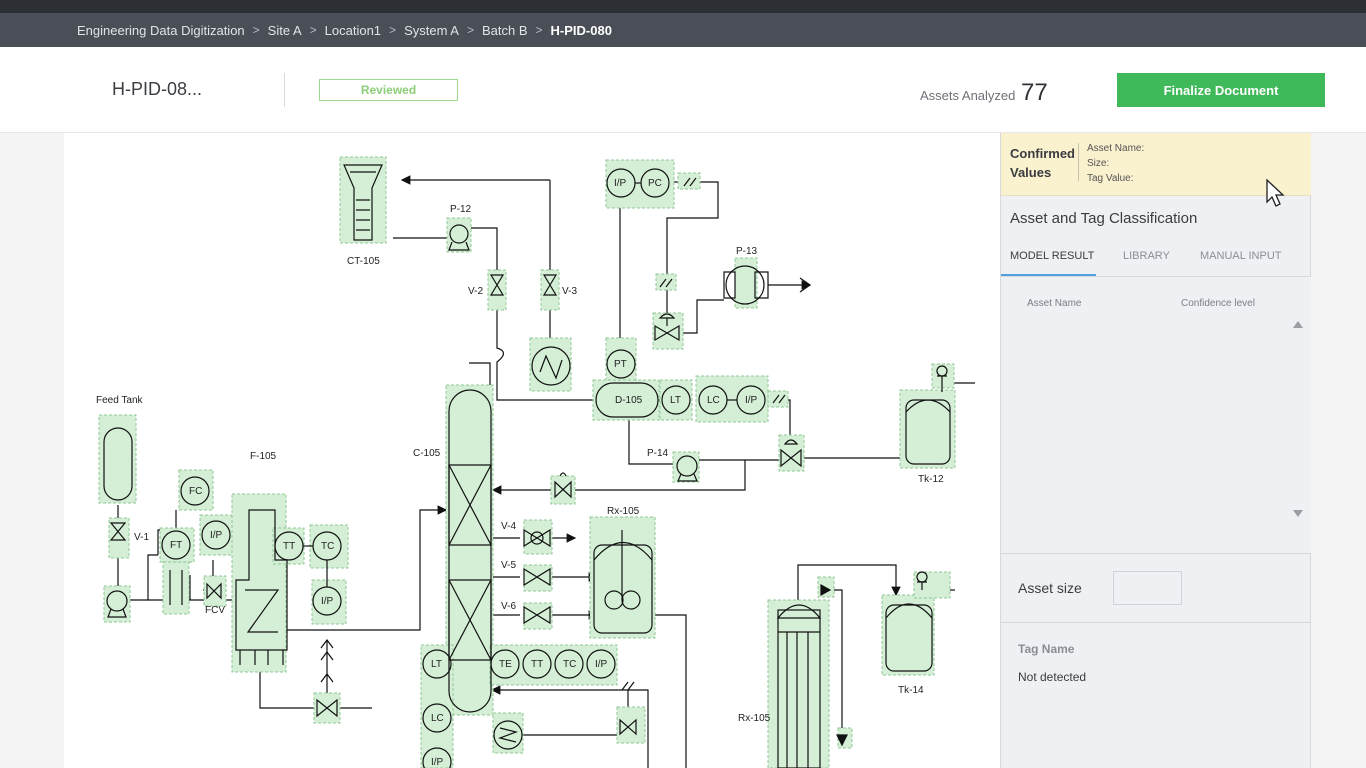  What do you see at coordinates (436, 664) in the screenshot?
I see `tag-lt-b: LT` at bounding box center [436, 664].